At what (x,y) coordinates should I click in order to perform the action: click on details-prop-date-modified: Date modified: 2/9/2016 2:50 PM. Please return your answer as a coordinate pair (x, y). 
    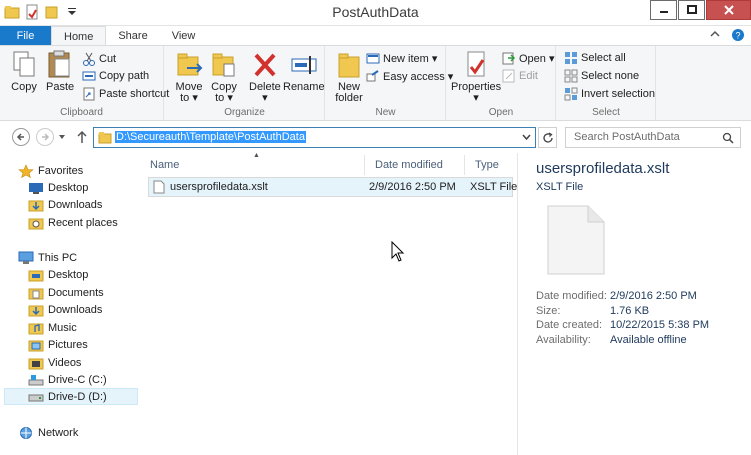
    Looking at the image, I should click on (641, 296).